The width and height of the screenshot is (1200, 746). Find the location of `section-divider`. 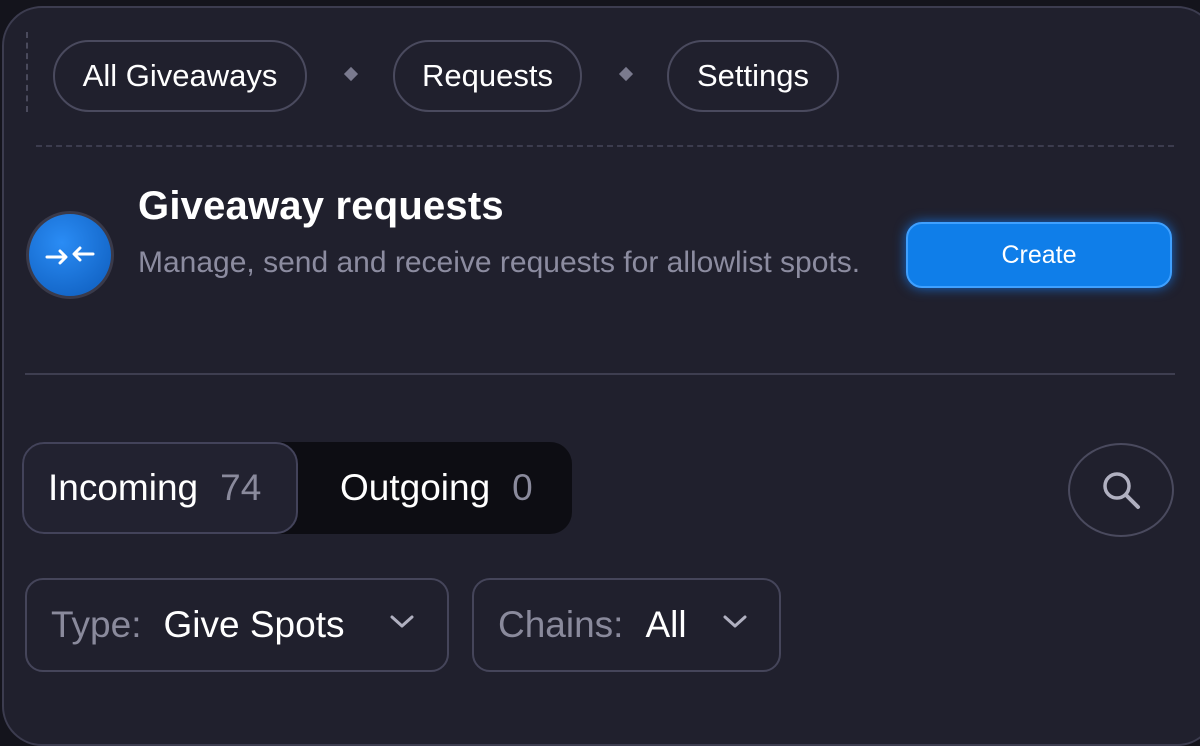

section-divider is located at coordinates (600, 374).